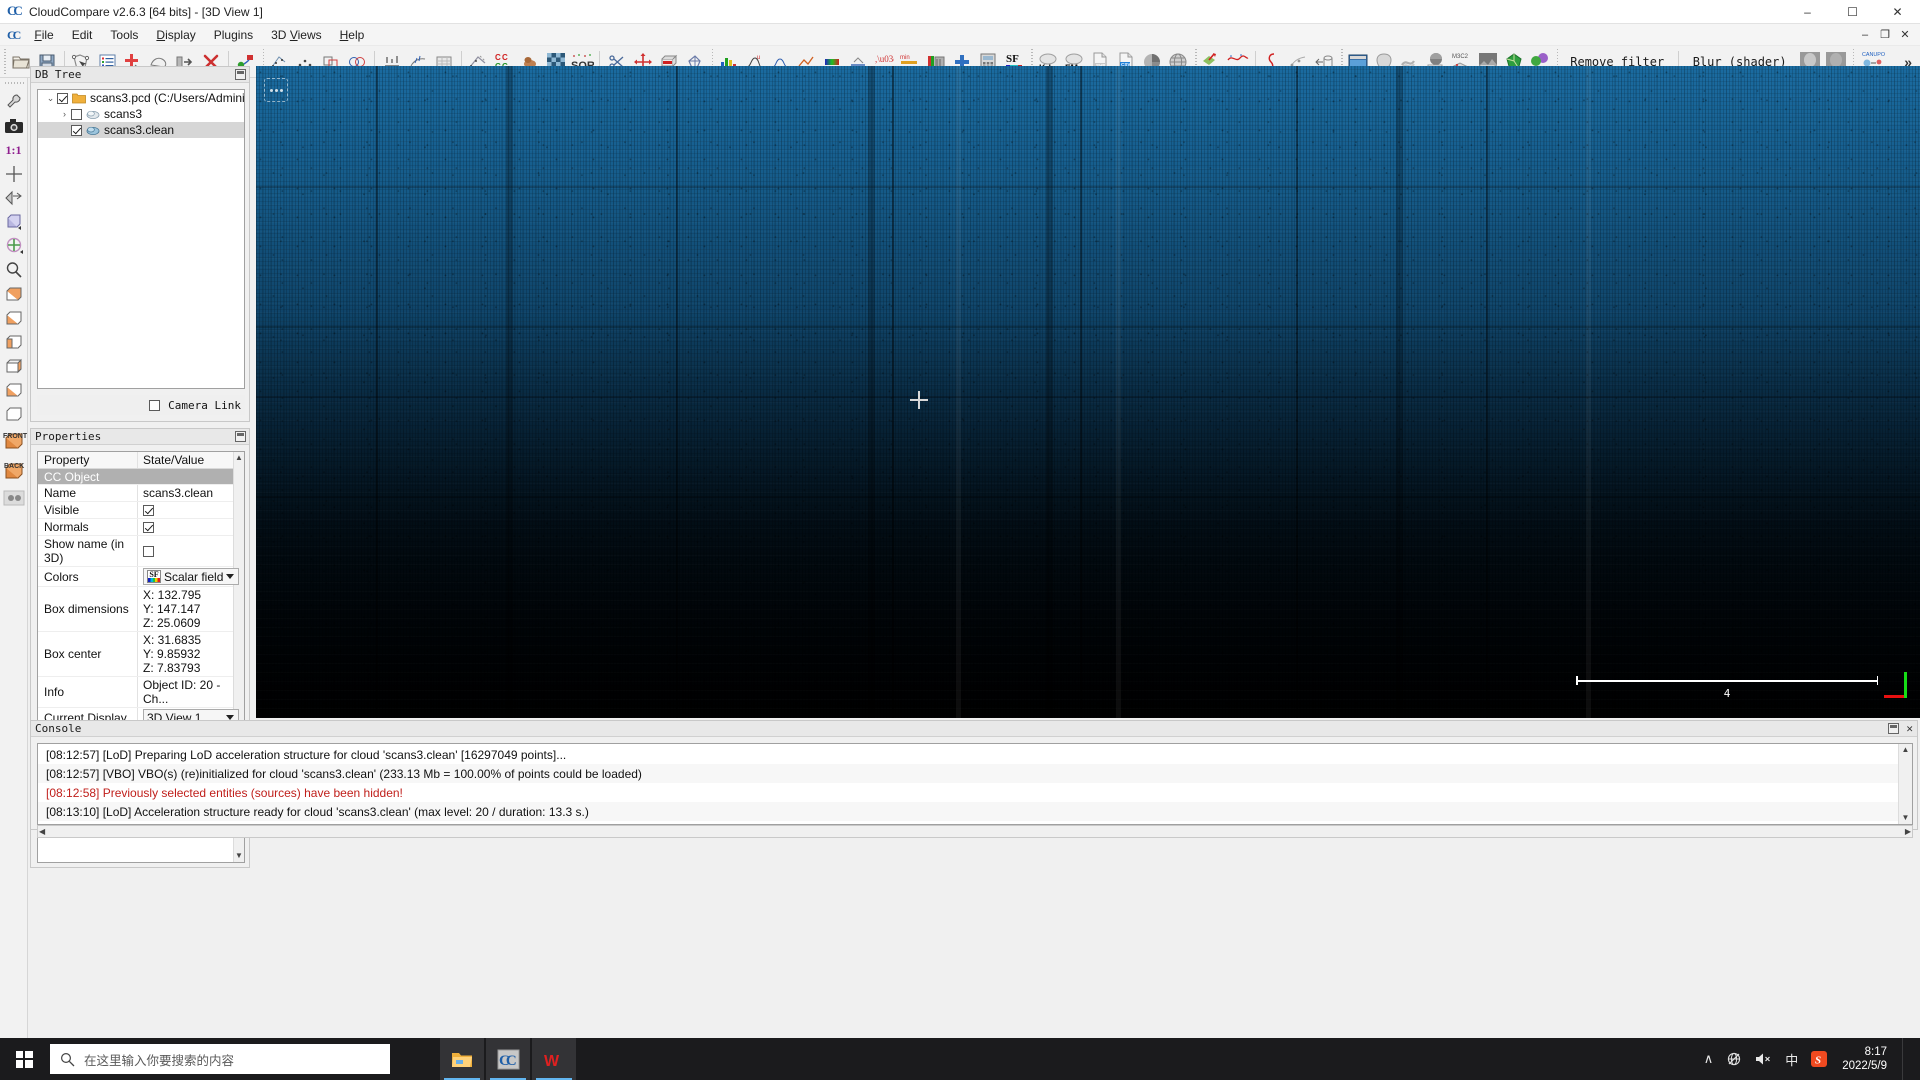 This screenshot has width=1920, height=1080. I want to click on toolbar-grip, so click(4, 61).